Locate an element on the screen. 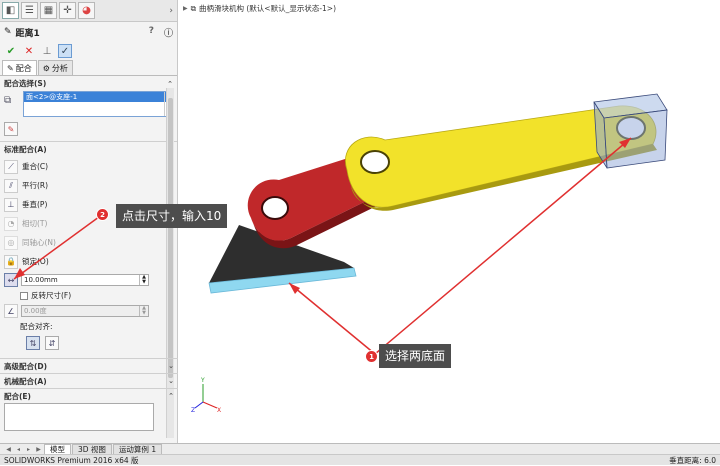  feature-manager-tab: ◧ is located at coordinates (10, 10).